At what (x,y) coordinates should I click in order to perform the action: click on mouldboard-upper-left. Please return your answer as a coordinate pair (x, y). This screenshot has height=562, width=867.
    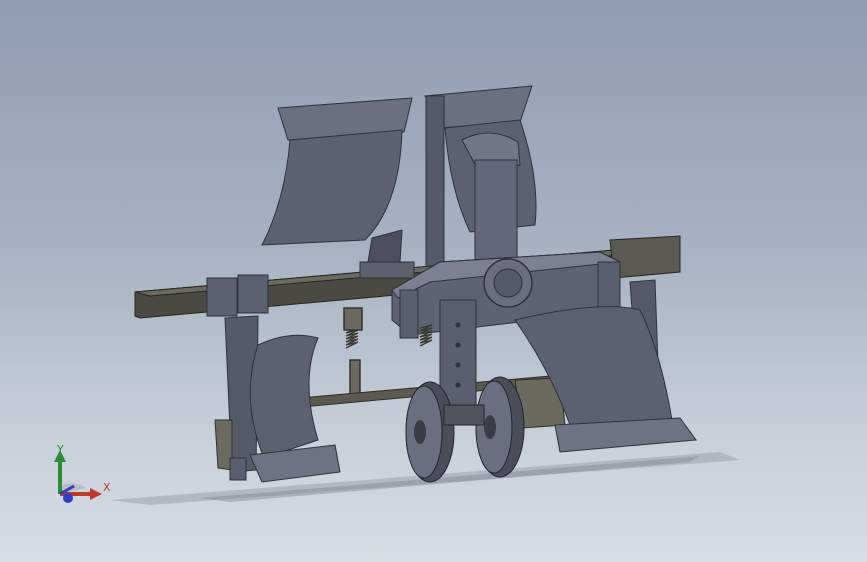
    Looking at the image, I should click on (337, 180).